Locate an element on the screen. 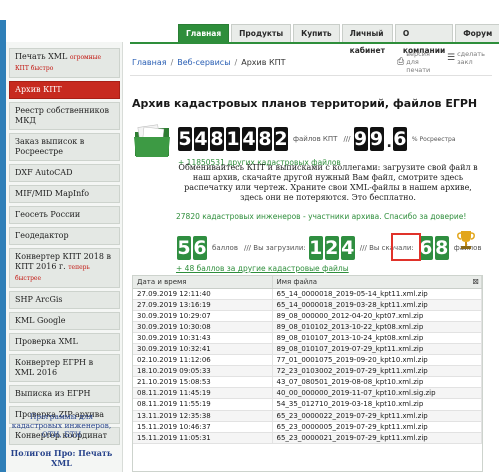 The width and height of the screenshot is (499, 472). cell-date: 15.11.2019 10:46:37 is located at coordinates (203, 427).